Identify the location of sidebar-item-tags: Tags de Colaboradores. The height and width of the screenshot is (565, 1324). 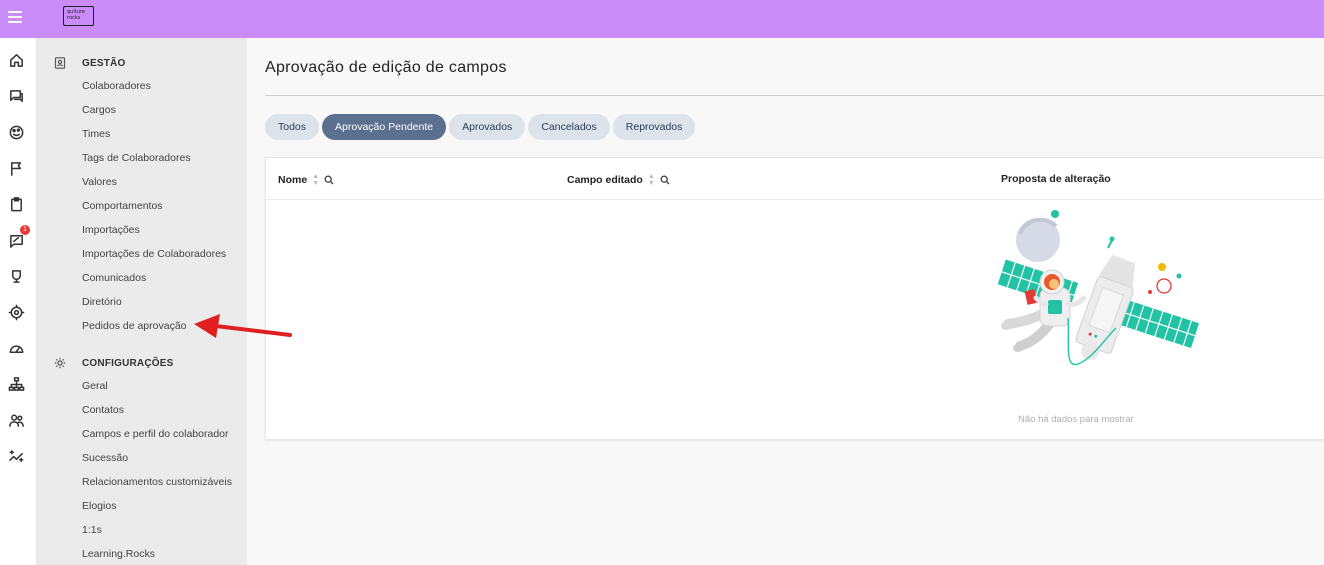
(136, 158).